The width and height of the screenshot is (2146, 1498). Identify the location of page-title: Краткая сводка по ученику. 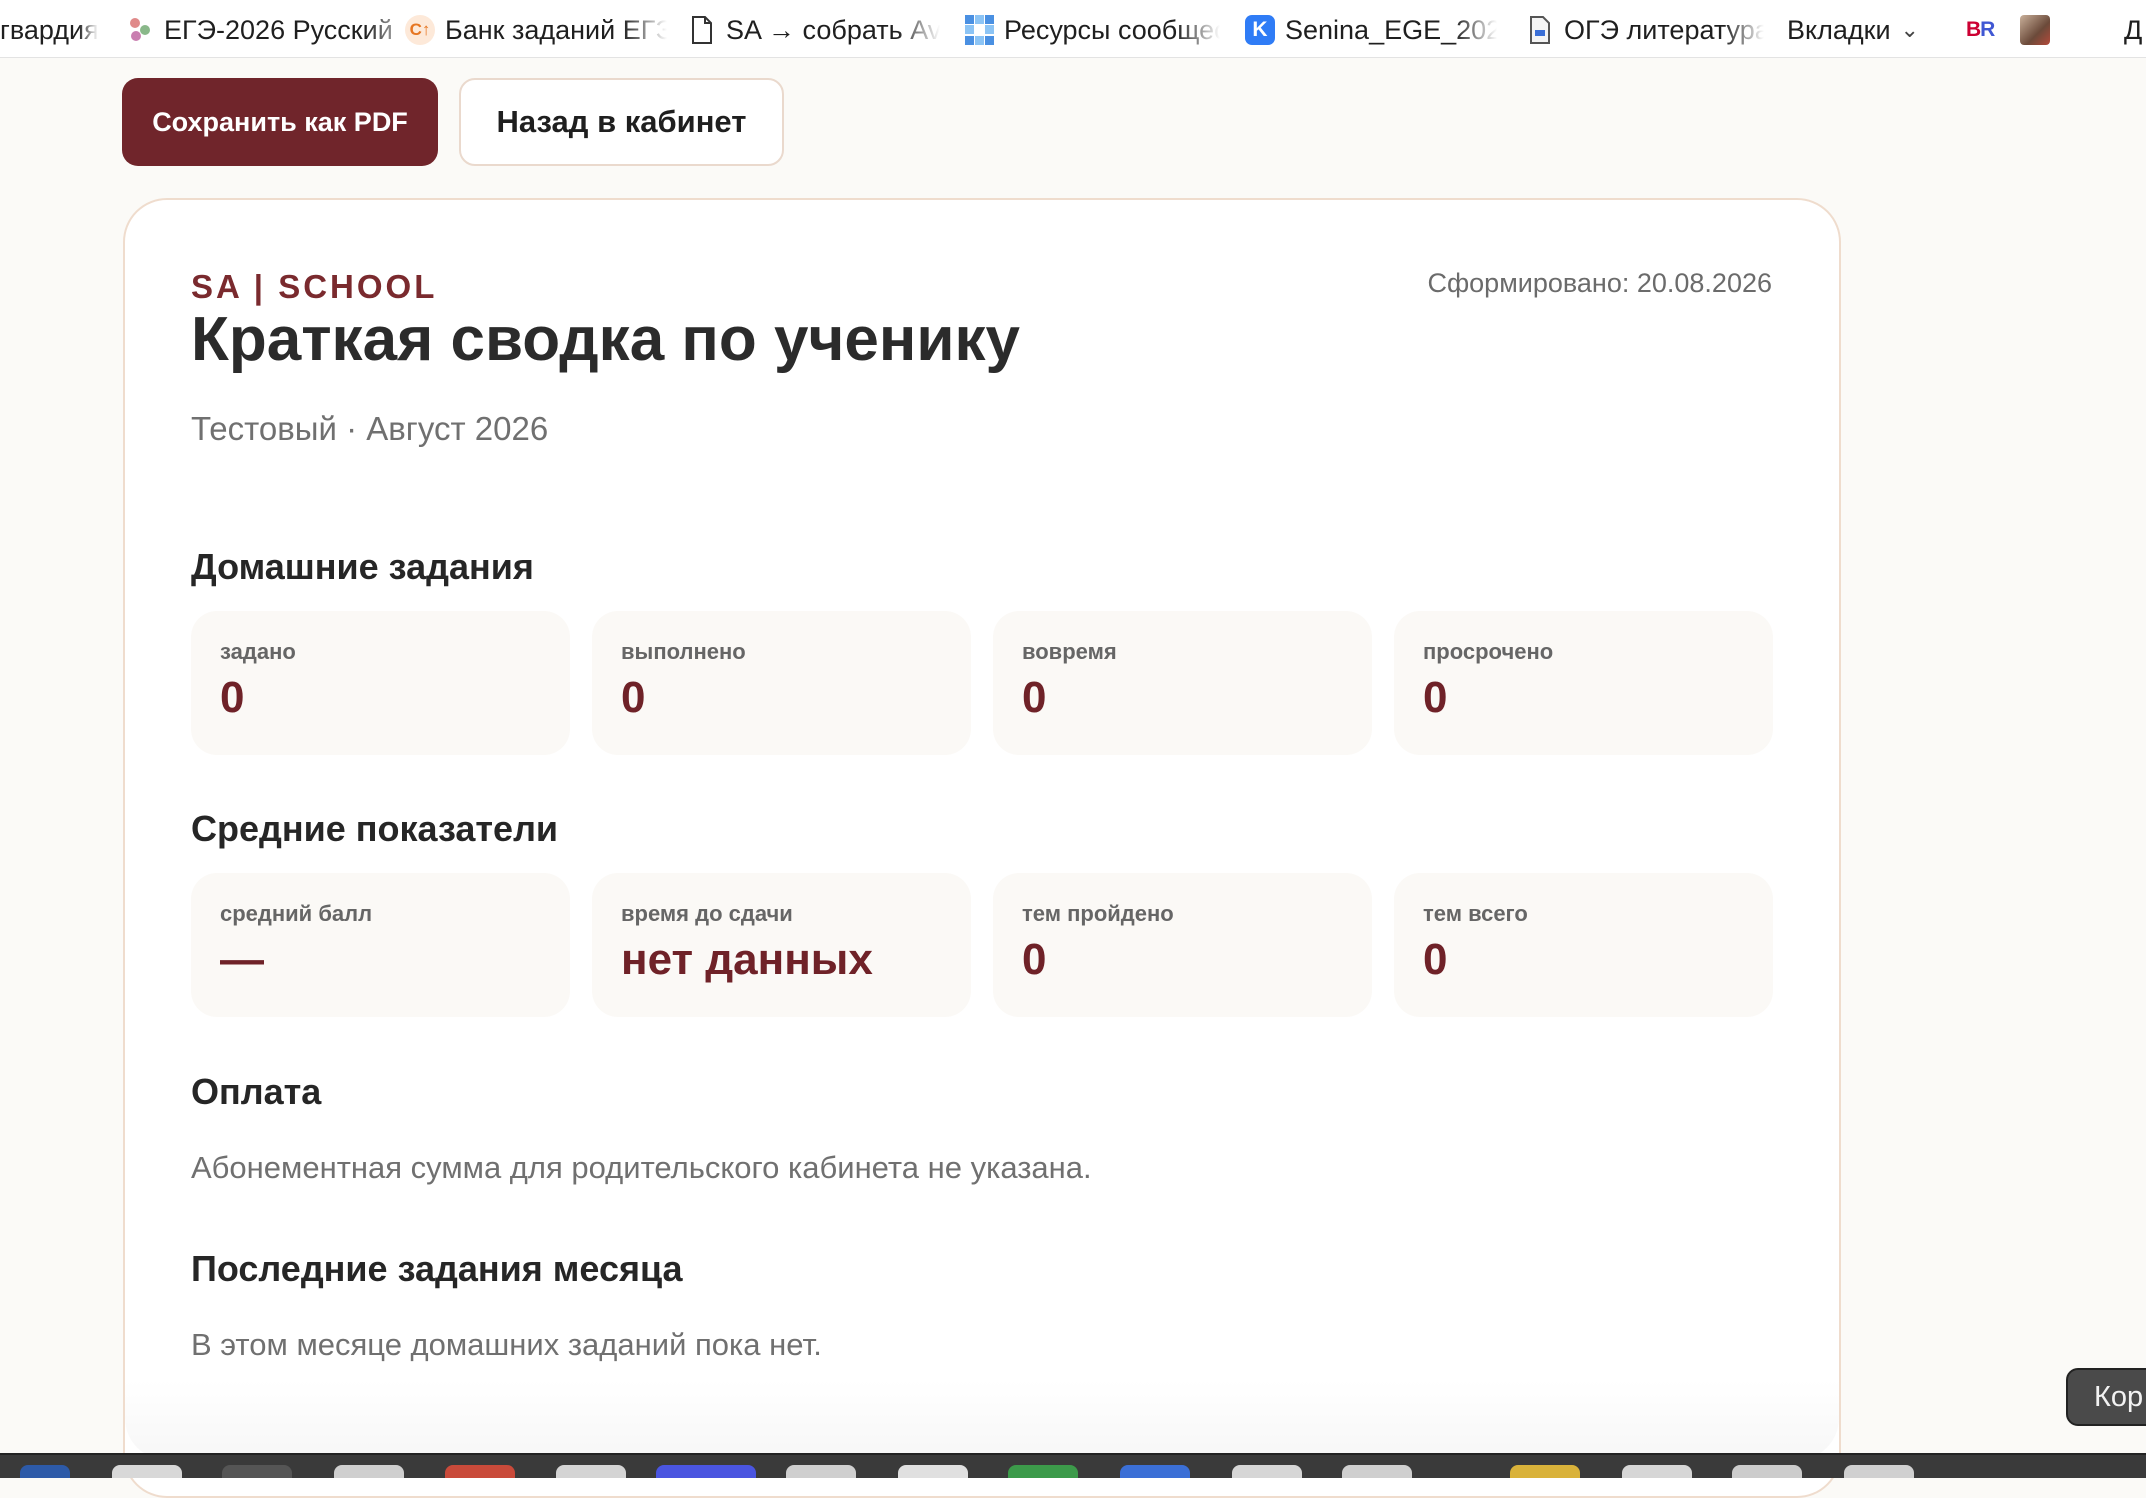
(605, 339).